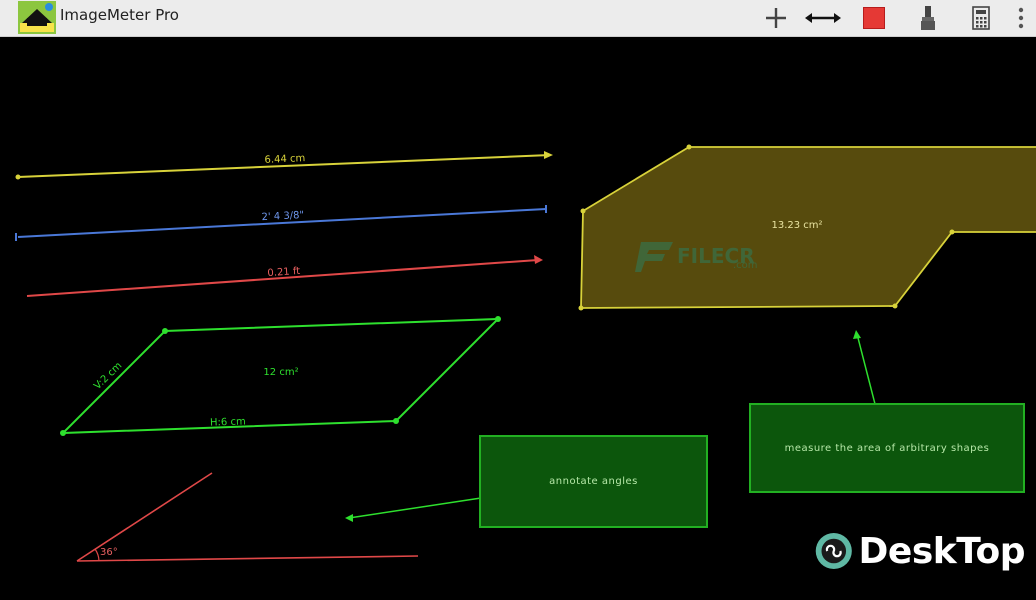 Image resolution: width=1036 pixels, height=600 pixels. I want to click on annotate-angles-callout: annotate angles, so click(593, 481).